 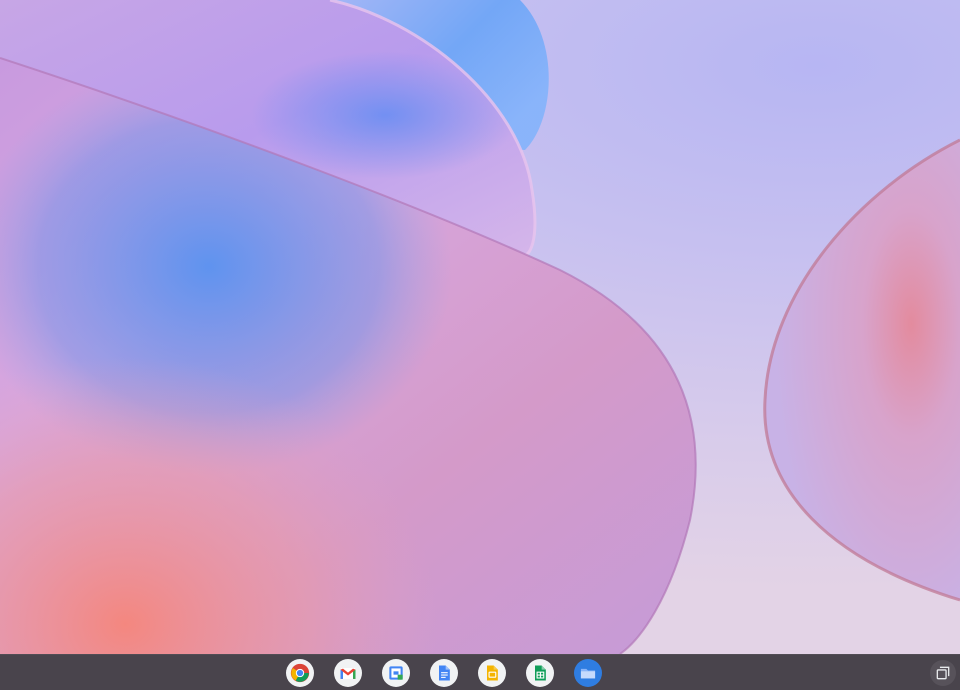 What do you see at coordinates (348, 673) in the screenshot?
I see `gmail-icon` at bounding box center [348, 673].